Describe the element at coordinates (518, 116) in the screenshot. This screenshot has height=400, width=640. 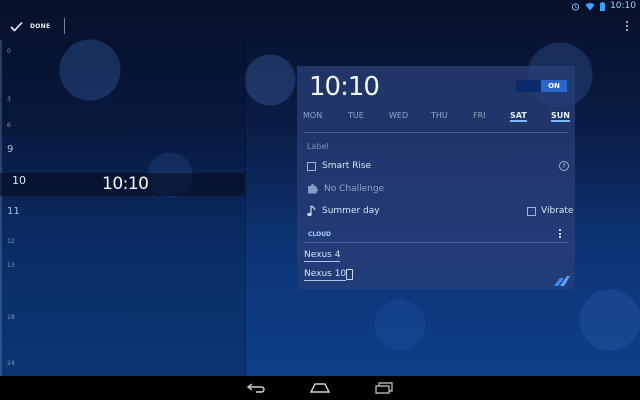
I see `day-toggle-sat: SAT` at that location.